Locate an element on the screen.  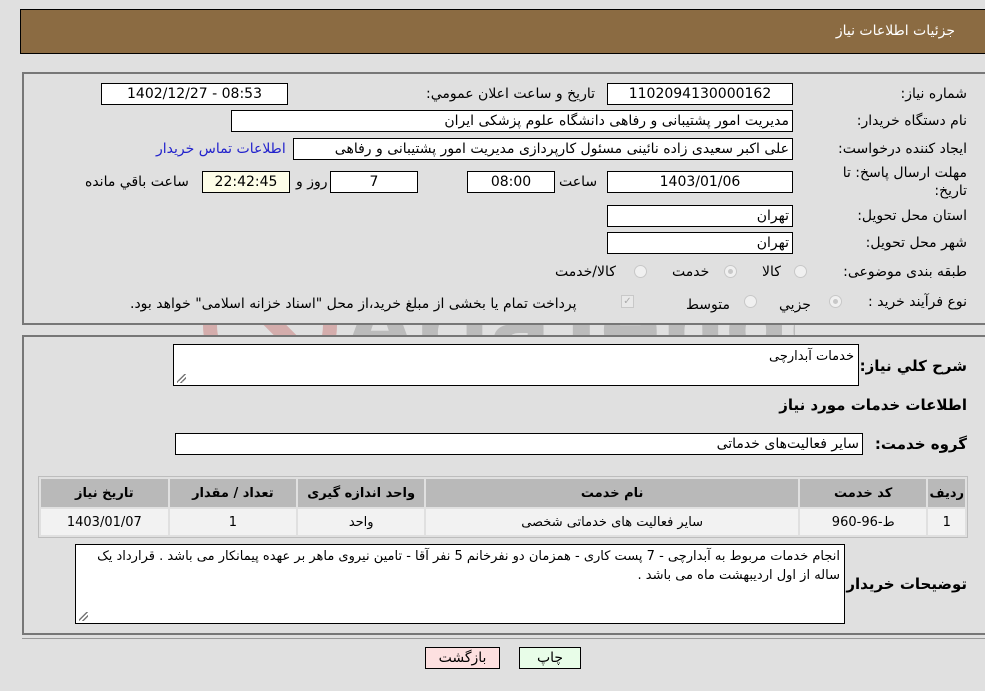
cell-row-number: 1 is located at coordinates (946, 522).